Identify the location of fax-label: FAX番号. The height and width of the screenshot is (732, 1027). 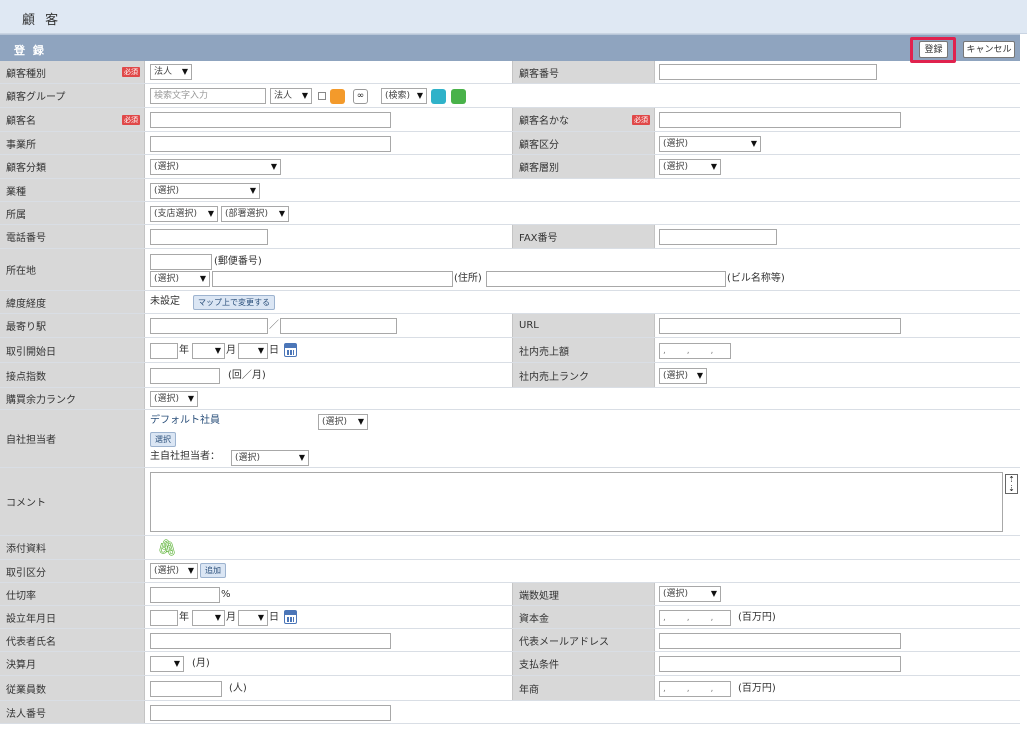
(538, 238).